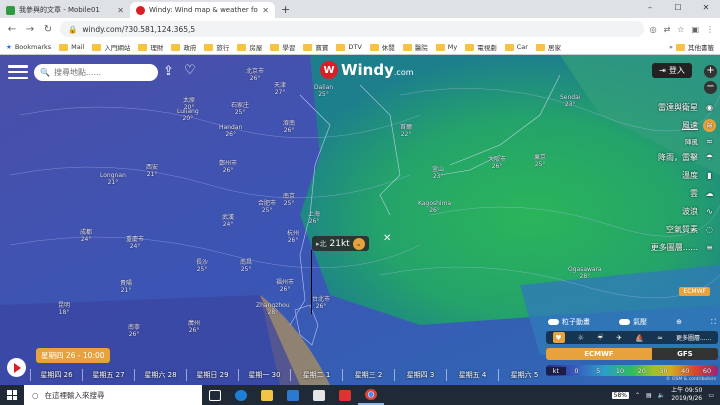 The image size is (720, 405). Describe the element at coordinates (12, 29) in the screenshot. I see `back-icon: ←` at that location.